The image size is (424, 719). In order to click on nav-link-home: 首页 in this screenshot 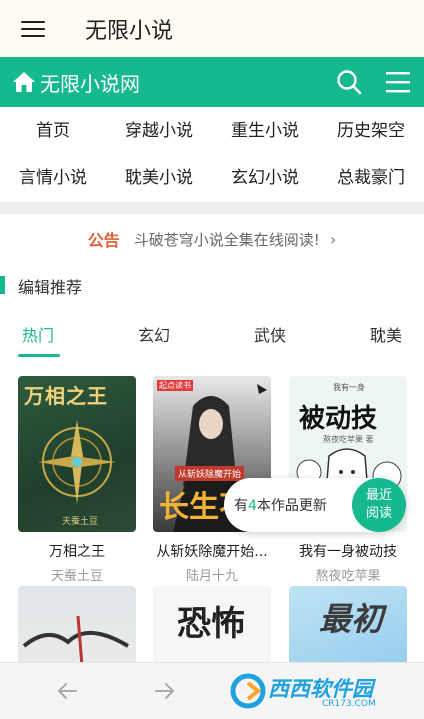, I will do `click(53, 131)`.